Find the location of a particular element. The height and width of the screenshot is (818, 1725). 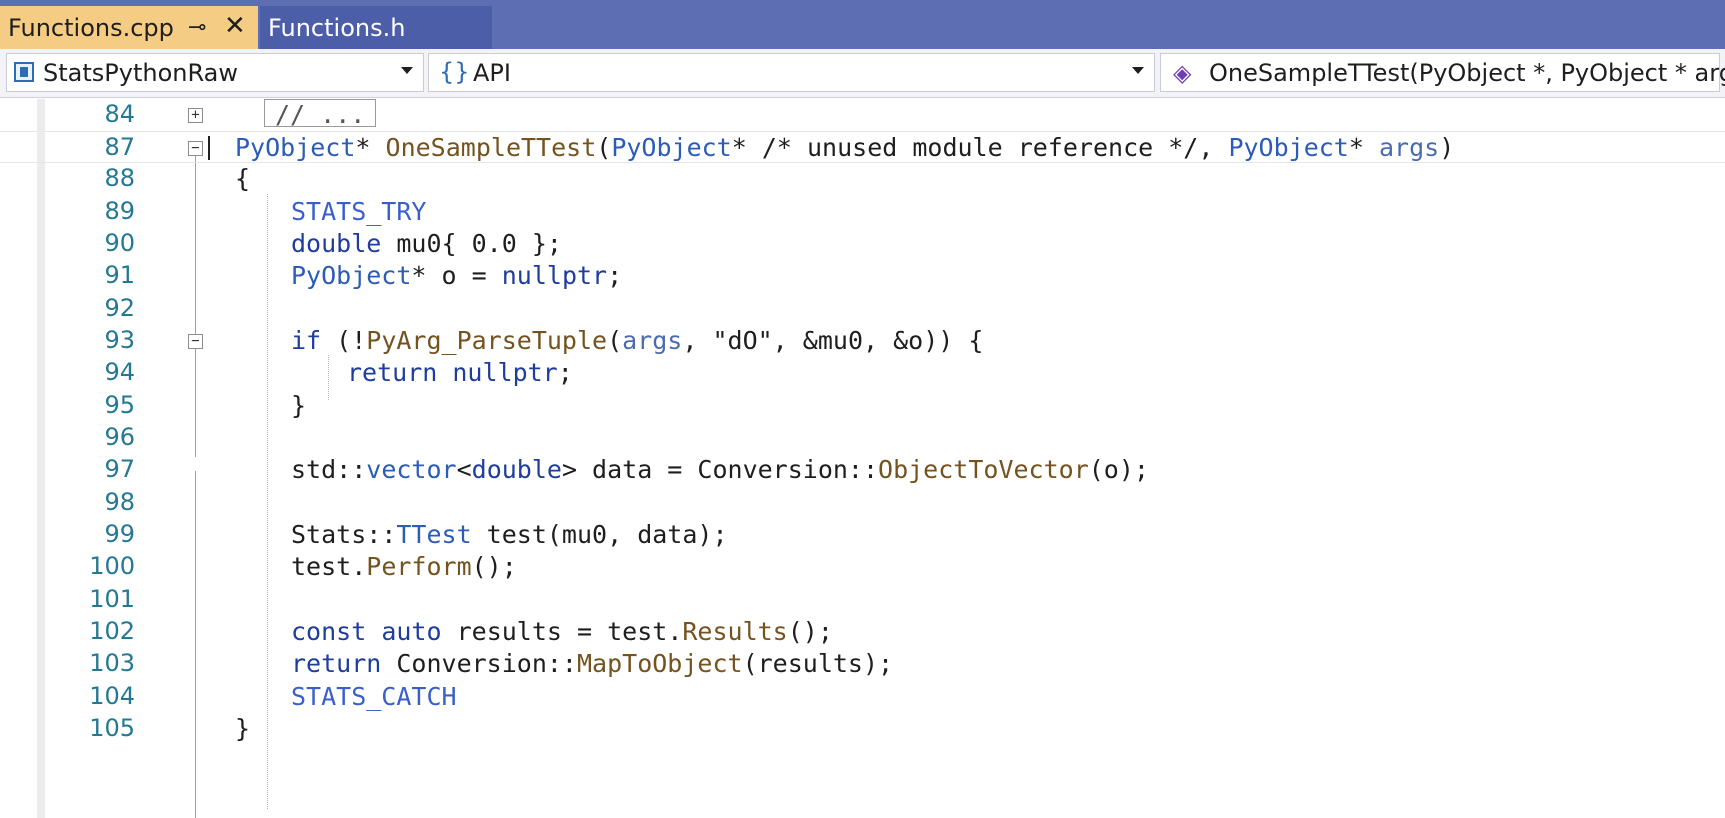

code-line: 99 Stats::TTest test(mu0, data); is located at coordinates (862, 535).